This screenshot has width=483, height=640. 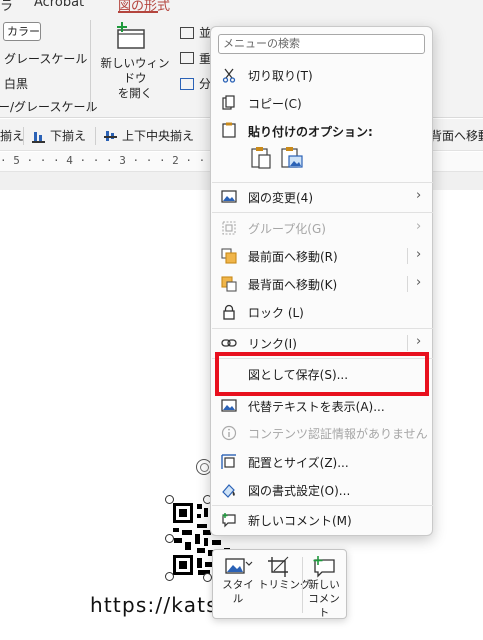 I want to click on menu-item-copy: コピー(C), so click(x=321, y=102).